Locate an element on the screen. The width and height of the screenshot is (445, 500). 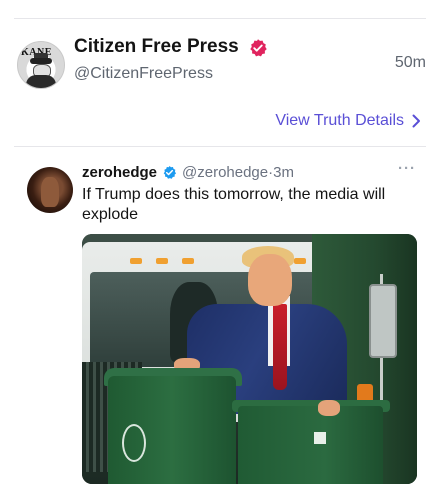
quoted-timestamp: 3m is located at coordinates (283, 172).